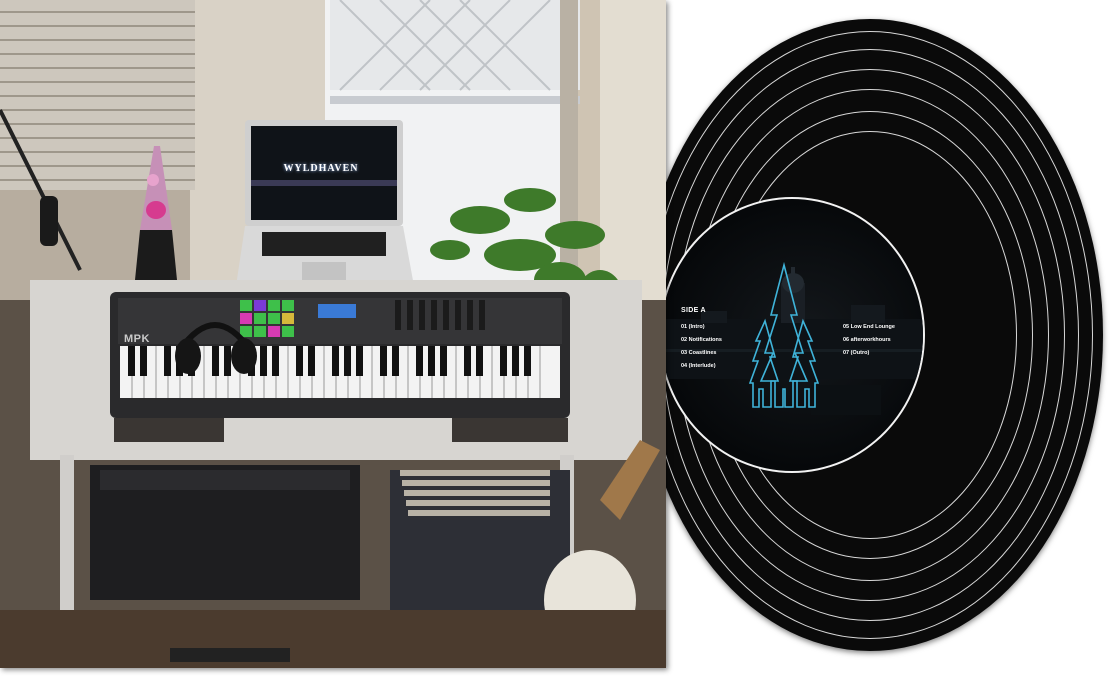 This screenshot has height=678, width=1110. Describe the element at coordinates (699, 353) in the screenshot. I see `track-title: 03 Coastlines` at that location.